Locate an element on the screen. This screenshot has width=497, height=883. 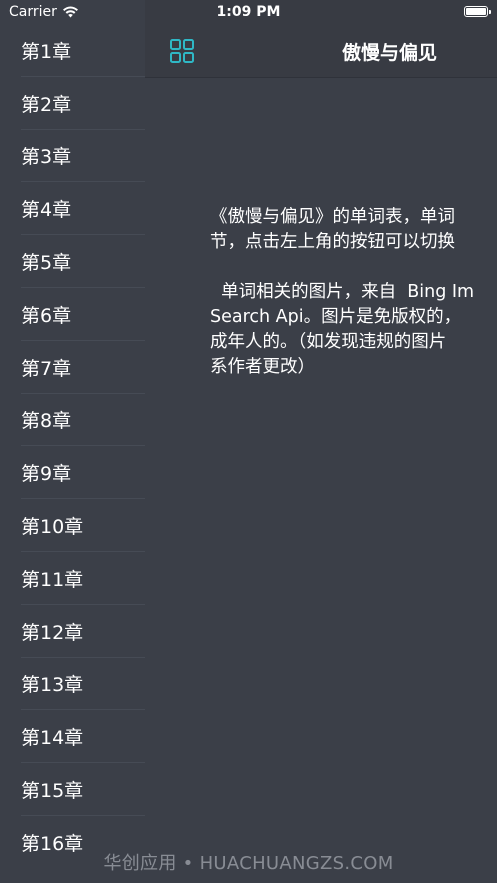
chapter-item-13: 第13章 is located at coordinates (72, 684).